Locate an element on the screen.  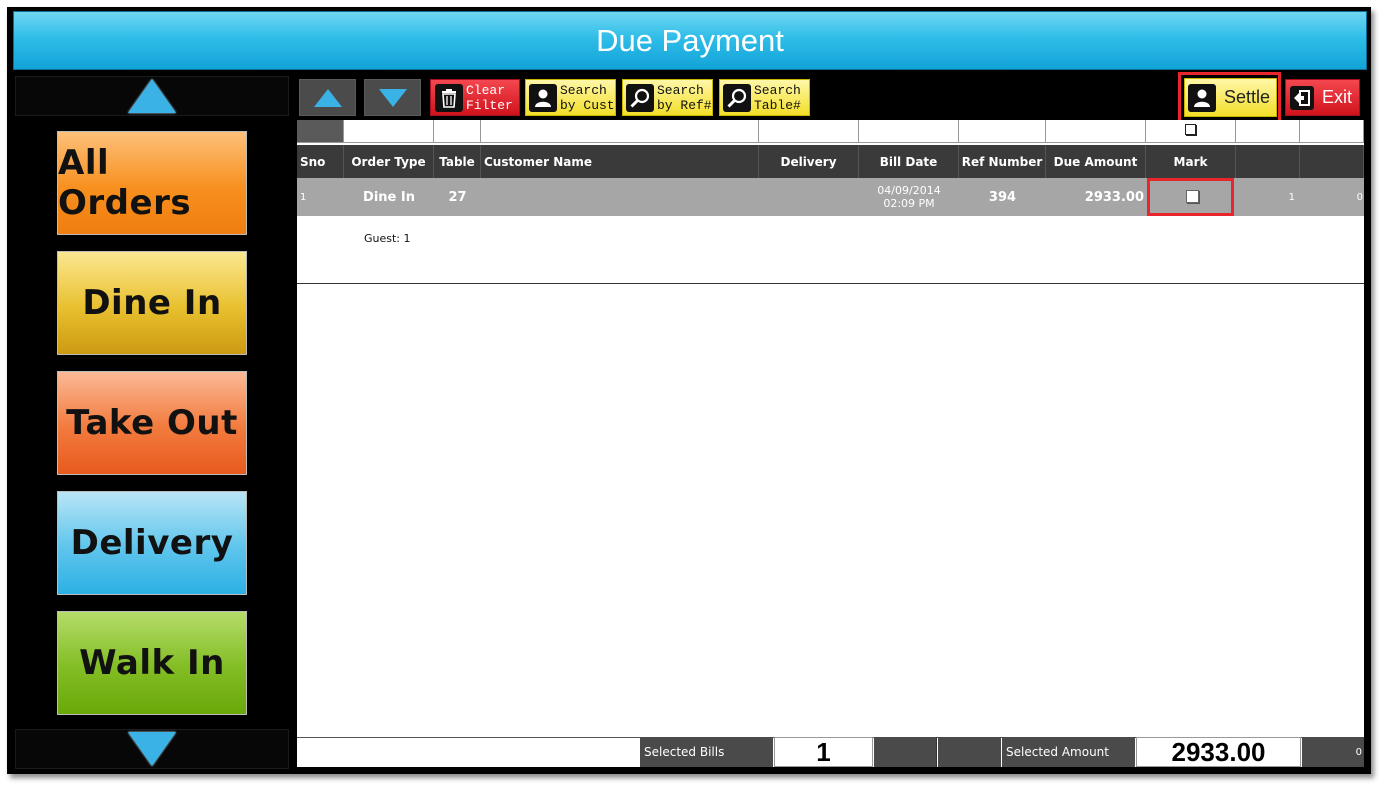
column-header-extra2 is located at coordinates (1332, 161).